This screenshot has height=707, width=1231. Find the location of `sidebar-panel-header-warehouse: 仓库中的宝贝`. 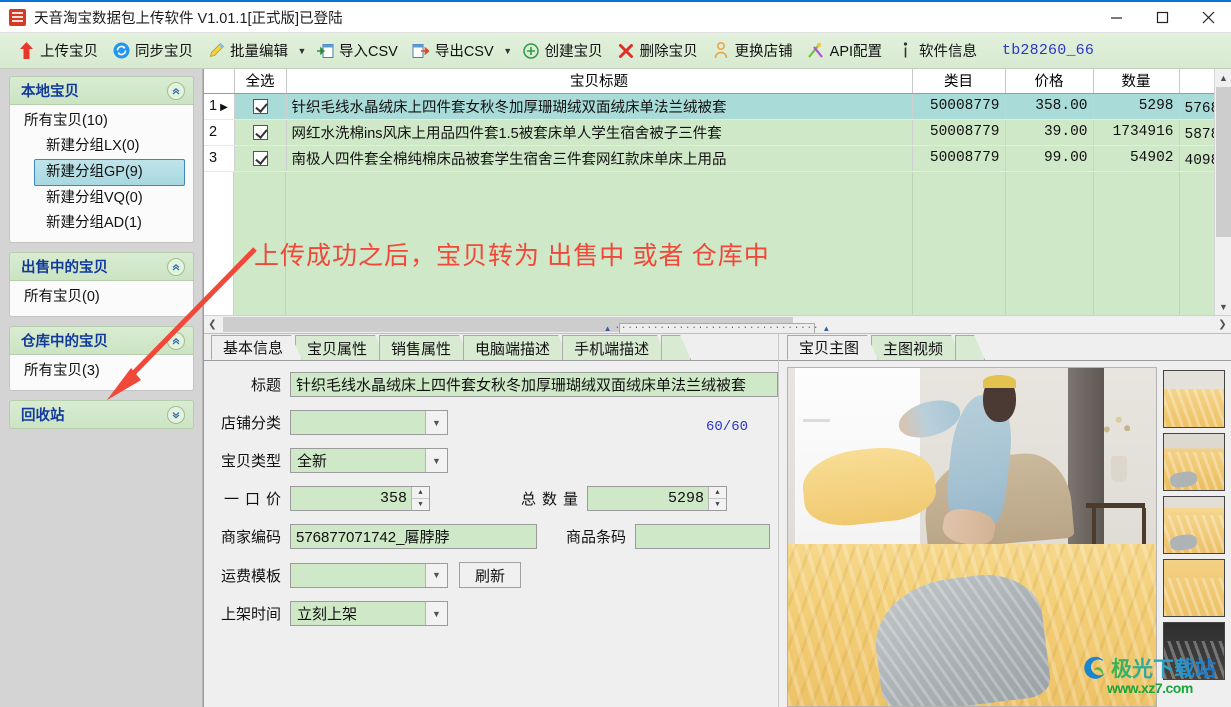

sidebar-panel-header-warehouse: 仓库中的宝贝 is located at coordinates (101, 340).